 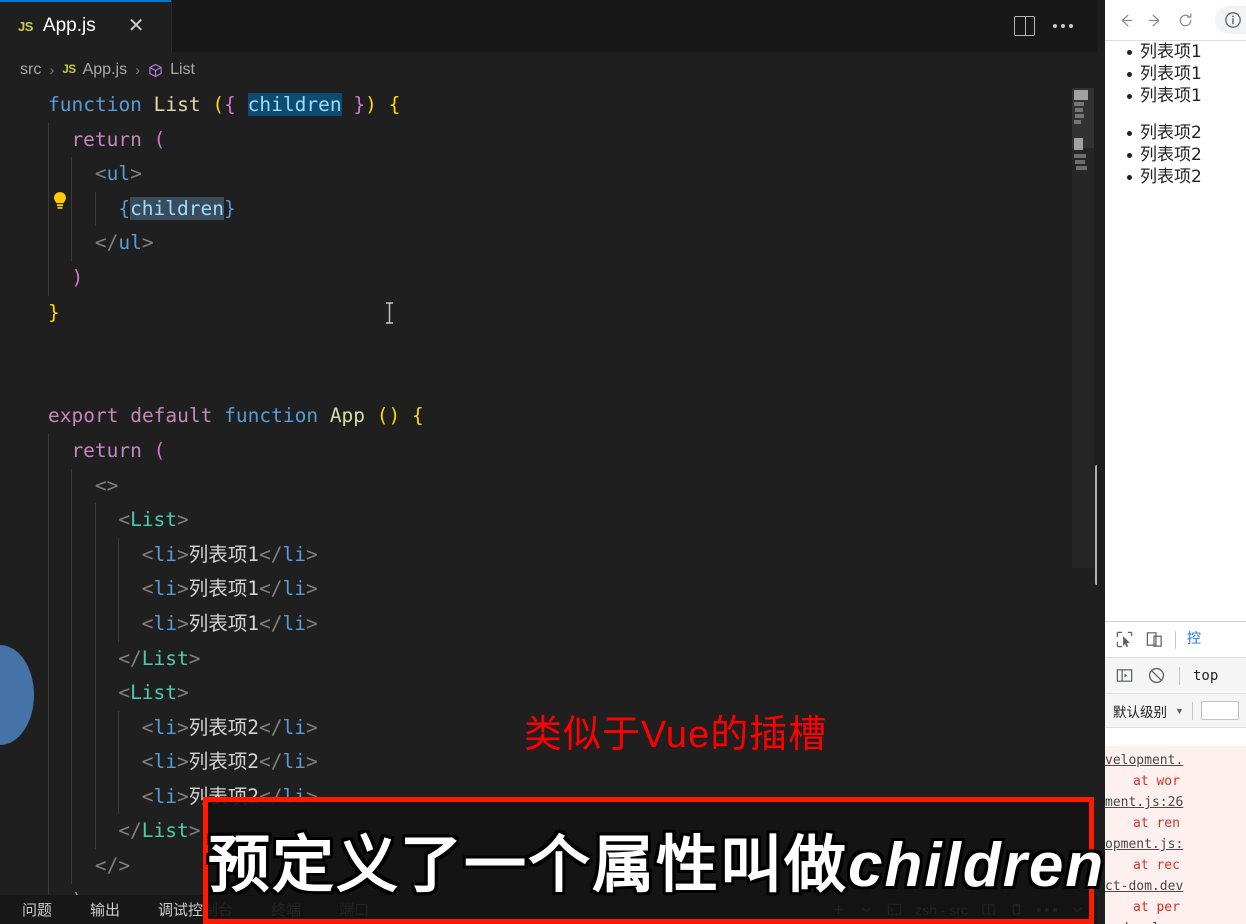 What do you see at coordinates (37, 909) in the screenshot?
I see `panel-tab-problems: 问题` at bounding box center [37, 909].